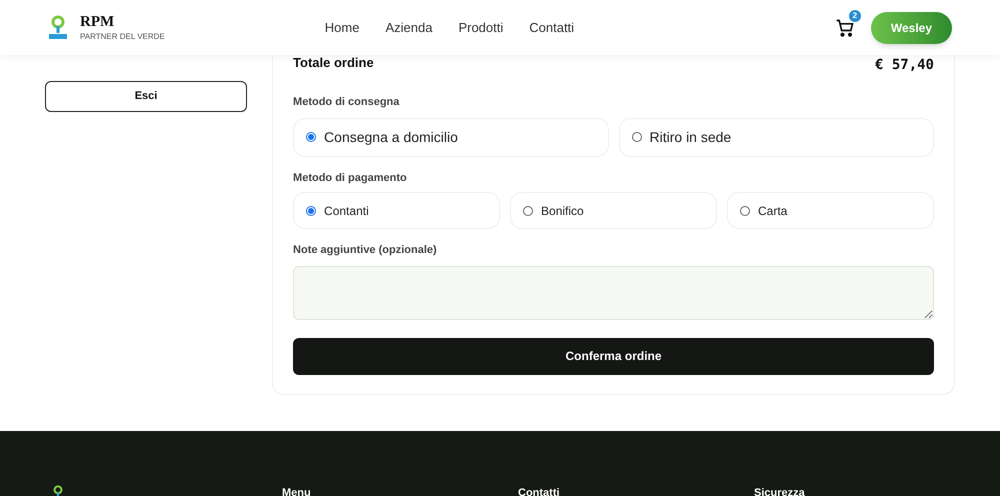  What do you see at coordinates (396, 210) in the screenshot?
I see `radio-option: Contanti` at bounding box center [396, 210].